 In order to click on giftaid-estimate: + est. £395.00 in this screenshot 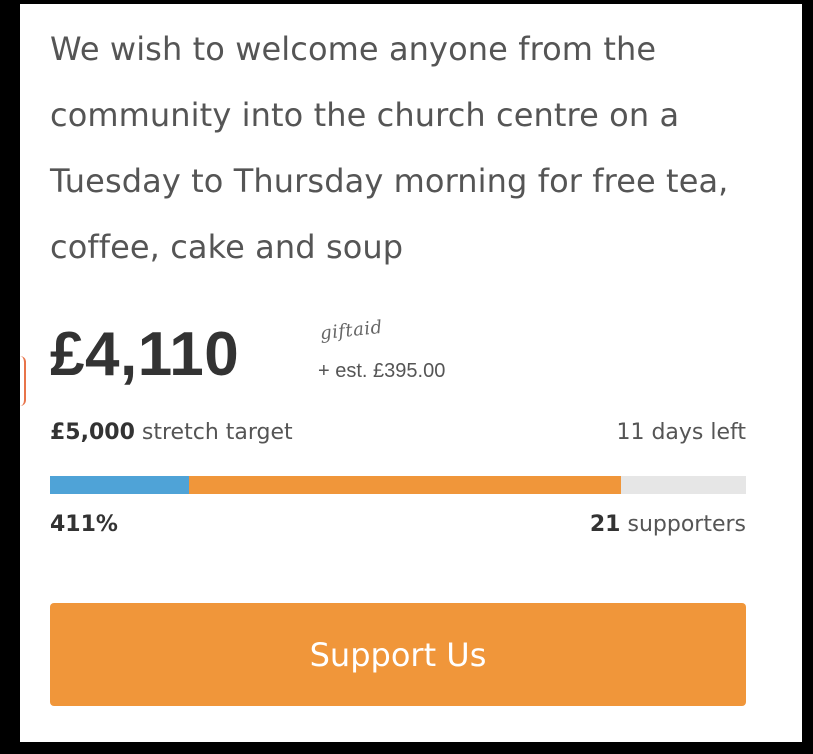, I will do `click(382, 371)`.